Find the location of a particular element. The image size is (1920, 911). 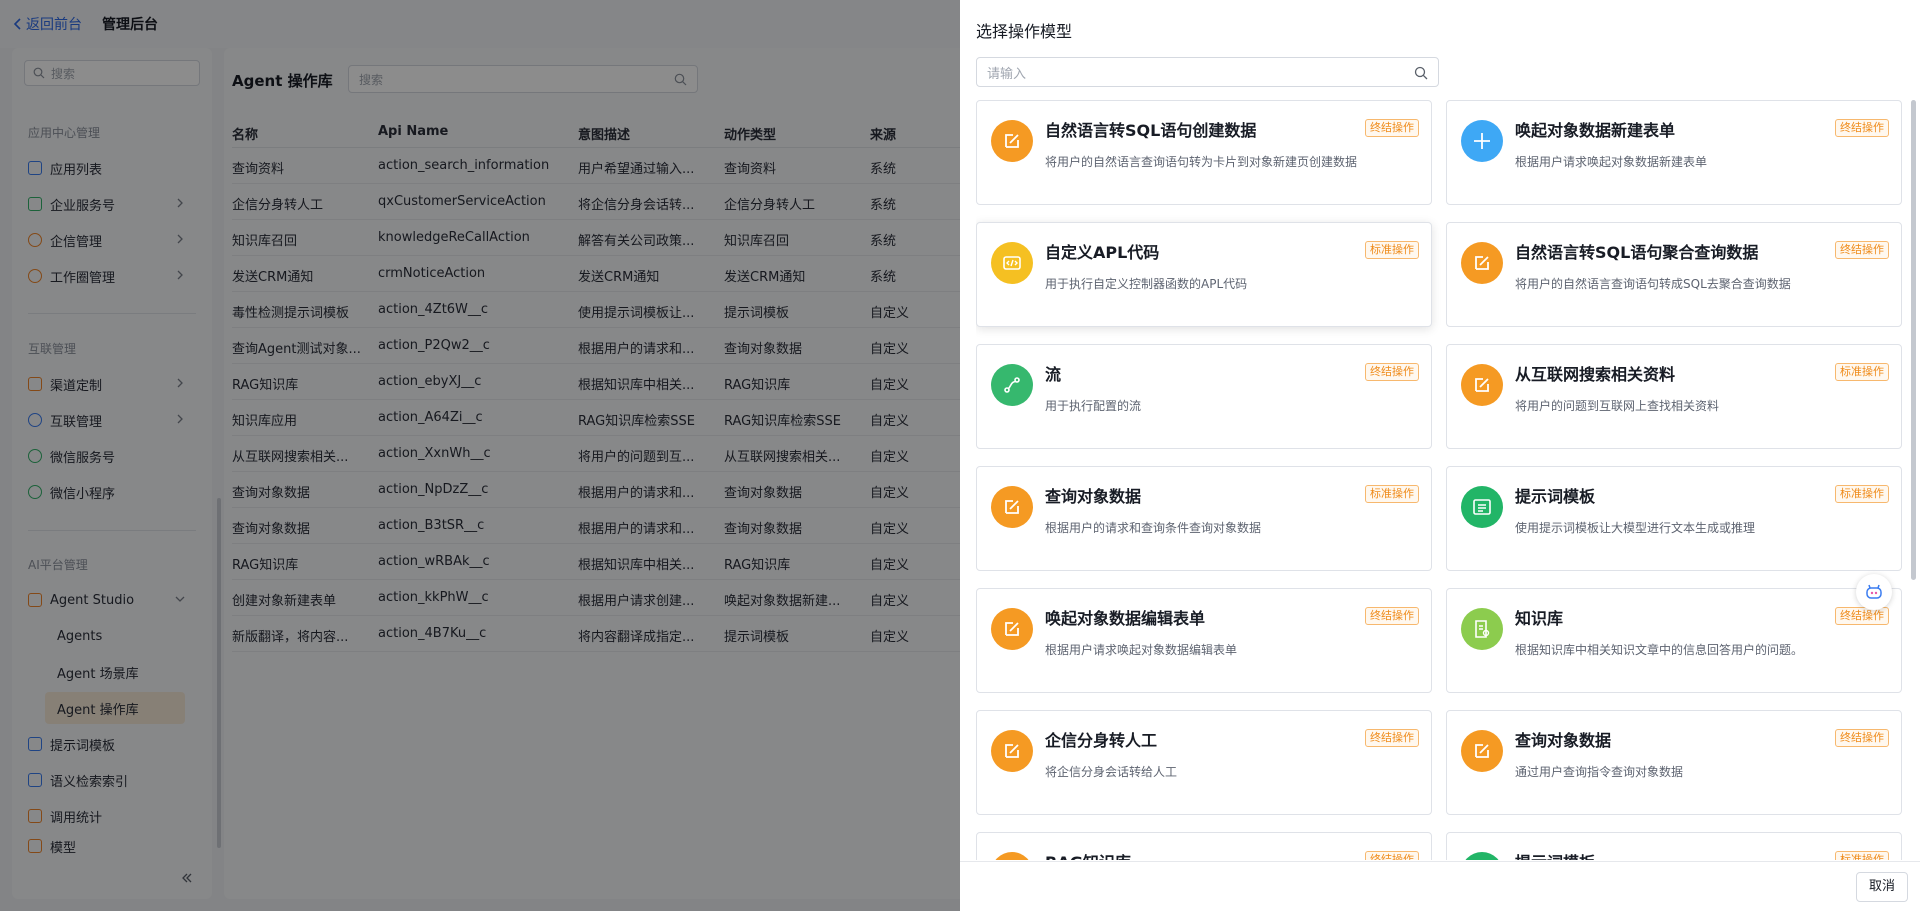

card-description: 使用提示词模板让大模型进行文本生成或推理 is located at coordinates (1635, 528).